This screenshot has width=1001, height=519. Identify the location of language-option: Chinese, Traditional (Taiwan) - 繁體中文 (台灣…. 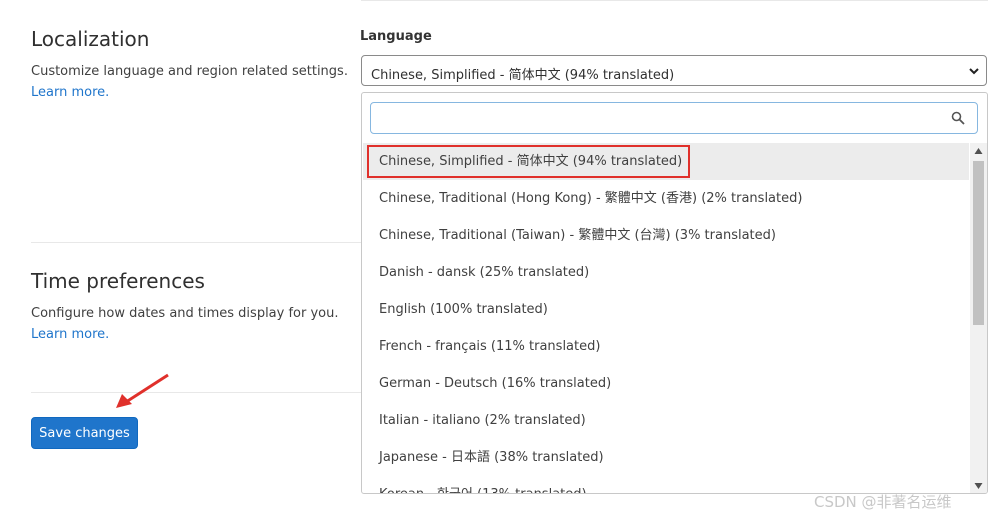
(666, 235).